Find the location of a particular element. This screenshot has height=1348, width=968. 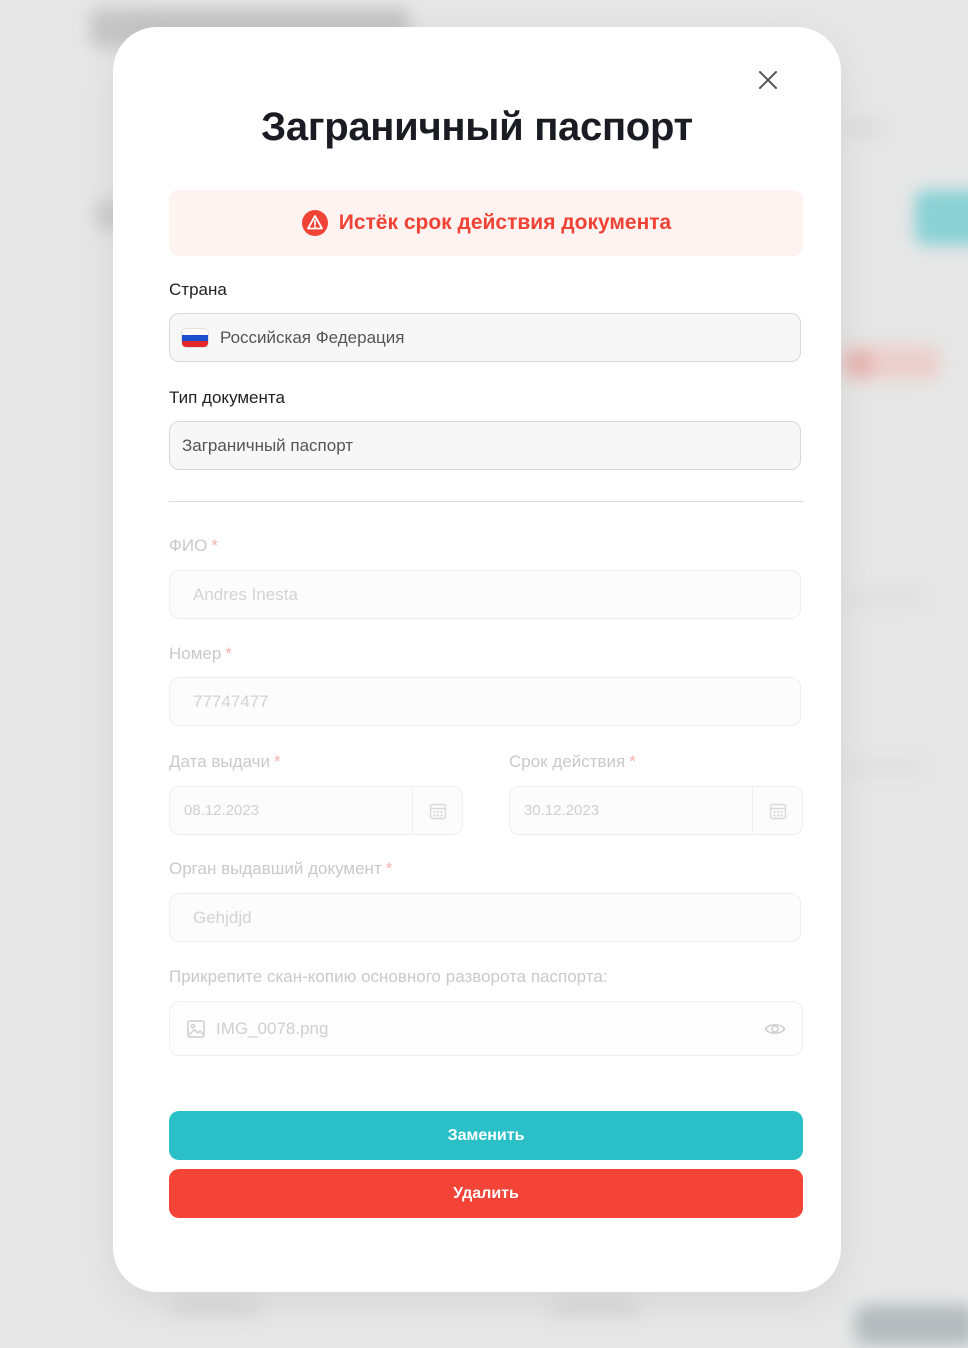

scan-file-name: IMG_0078.png is located at coordinates (272, 1028).